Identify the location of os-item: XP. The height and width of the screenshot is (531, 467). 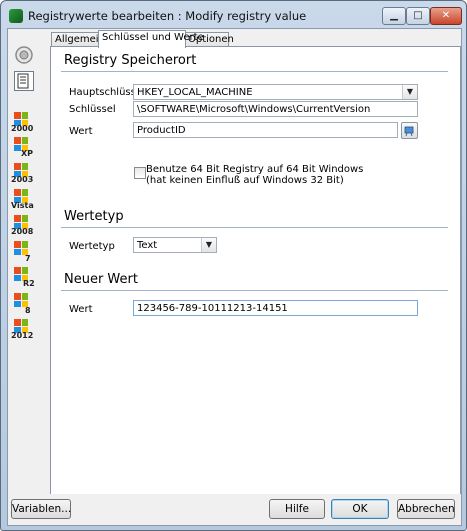
(26, 149).